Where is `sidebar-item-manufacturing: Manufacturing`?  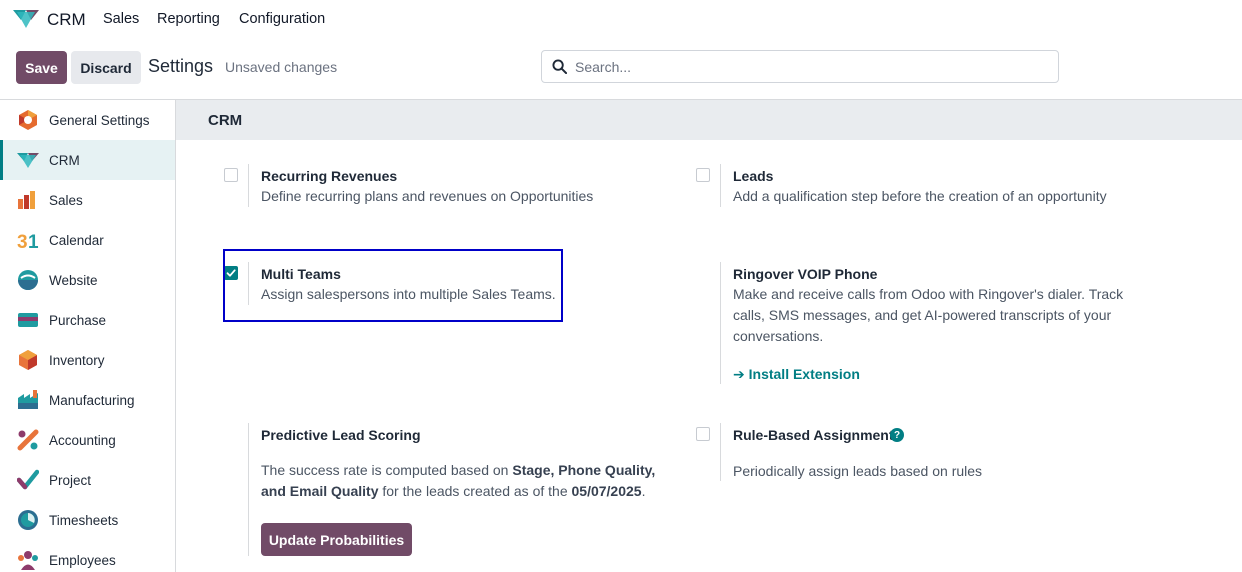 sidebar-item-manufacturing: Manufacturing is located at coordinates (87, 400).